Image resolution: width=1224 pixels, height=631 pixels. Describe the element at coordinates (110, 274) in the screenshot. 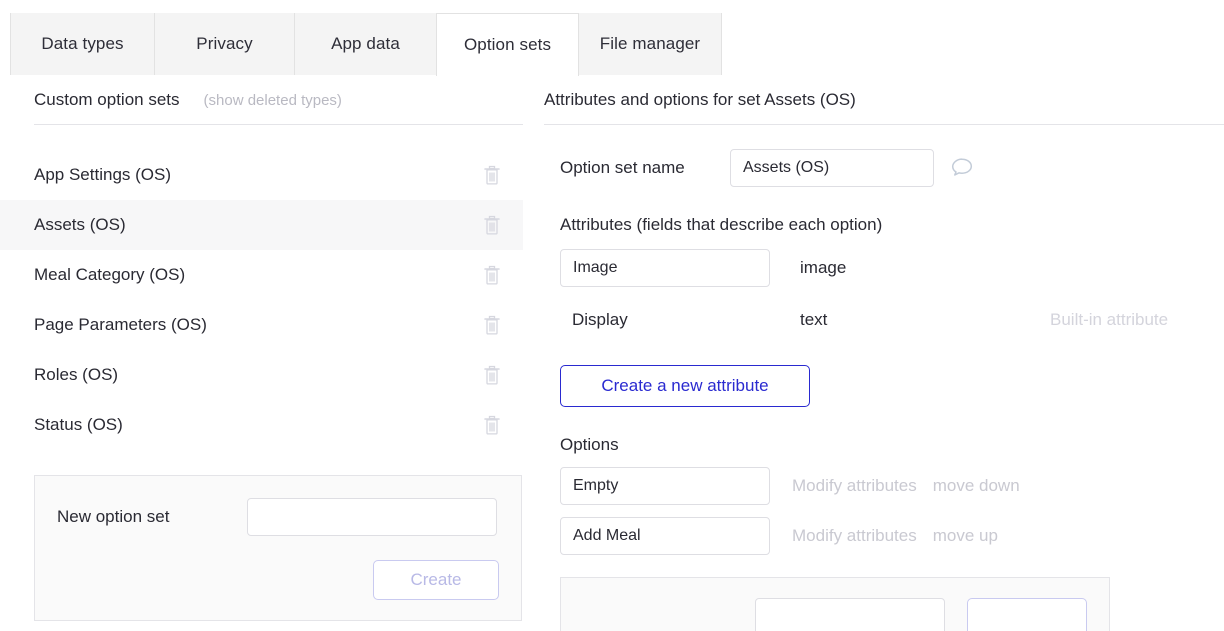

I see `option-set-name: Meal Category (OS)` at that location.